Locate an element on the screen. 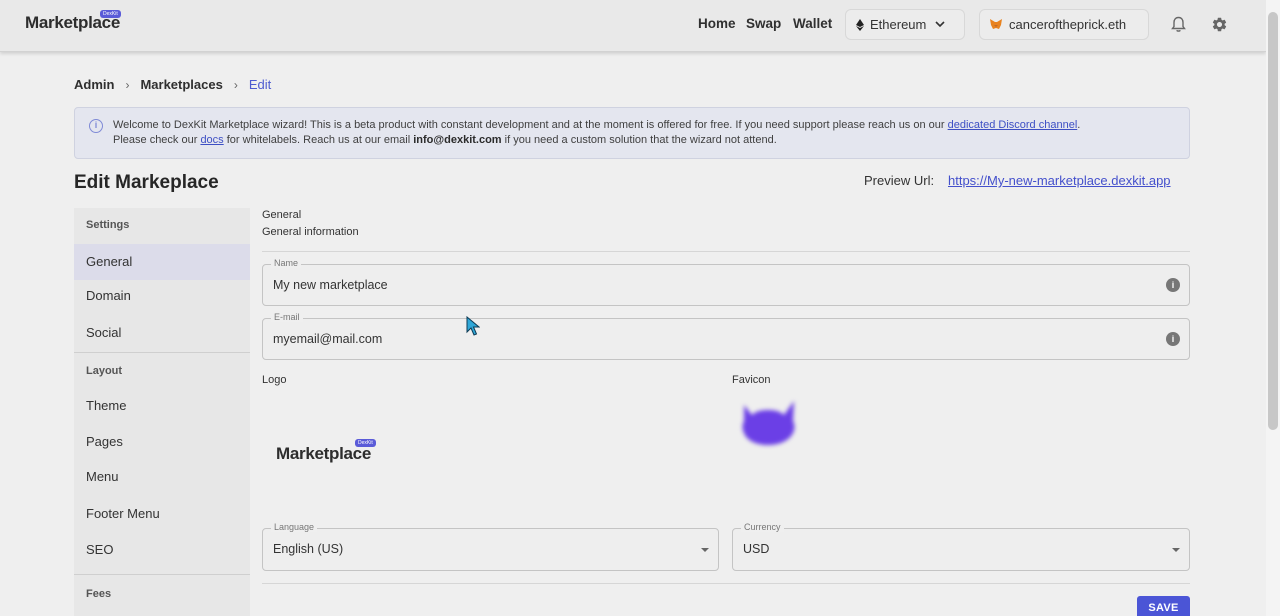  breadcrumb-edit: Edit is located at coordinates (260, 84).